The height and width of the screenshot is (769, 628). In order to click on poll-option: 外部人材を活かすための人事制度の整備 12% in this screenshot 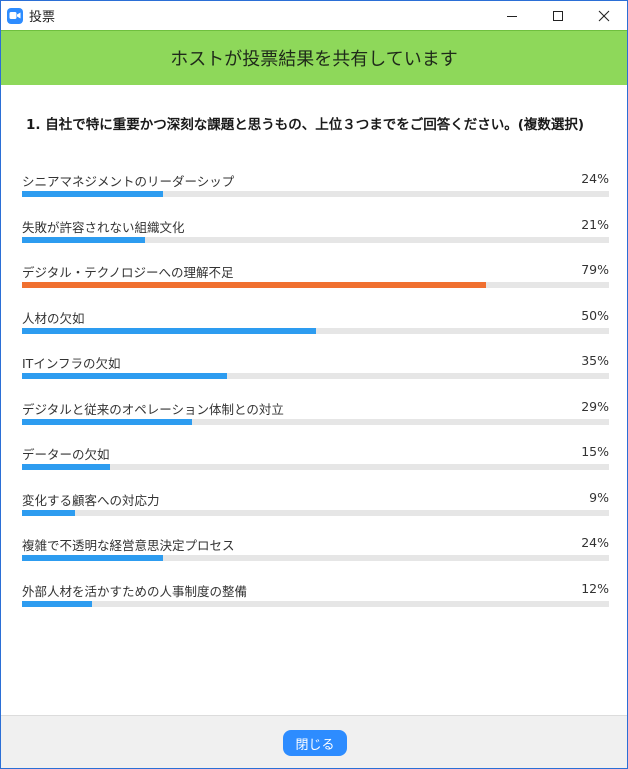, I will do `click(315, 604)`.